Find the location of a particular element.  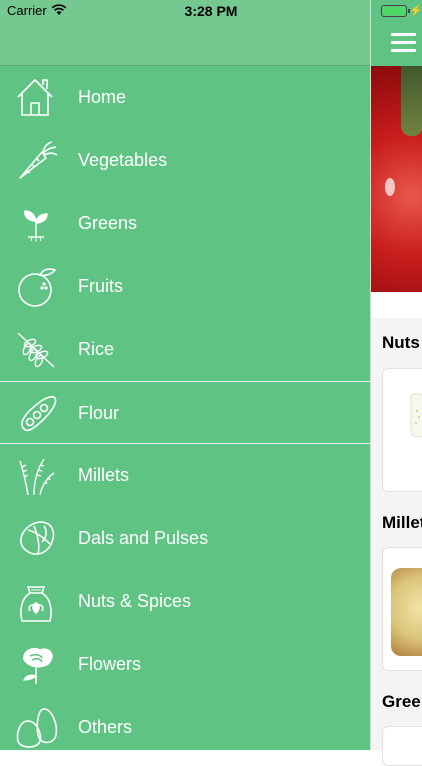

menu-item-label: Greens is located at coordinates (108, 223).